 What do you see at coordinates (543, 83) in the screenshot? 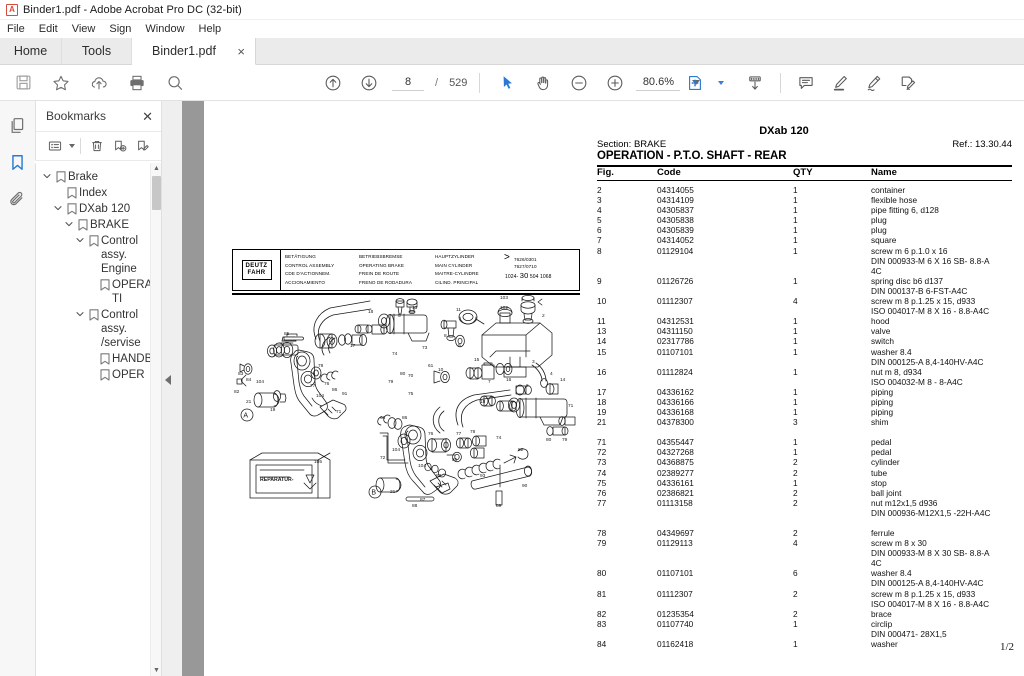
I see `hand-icon` at bounding box center [543, 83].